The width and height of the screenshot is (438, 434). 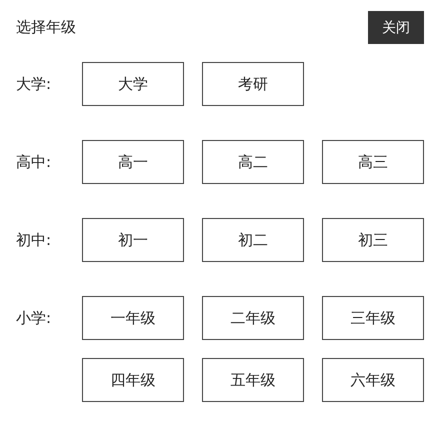 What do you see at coordinates (133, 380) in the screenshot?
I see `grade-option: 四年级` at bounding box center [133, 380].